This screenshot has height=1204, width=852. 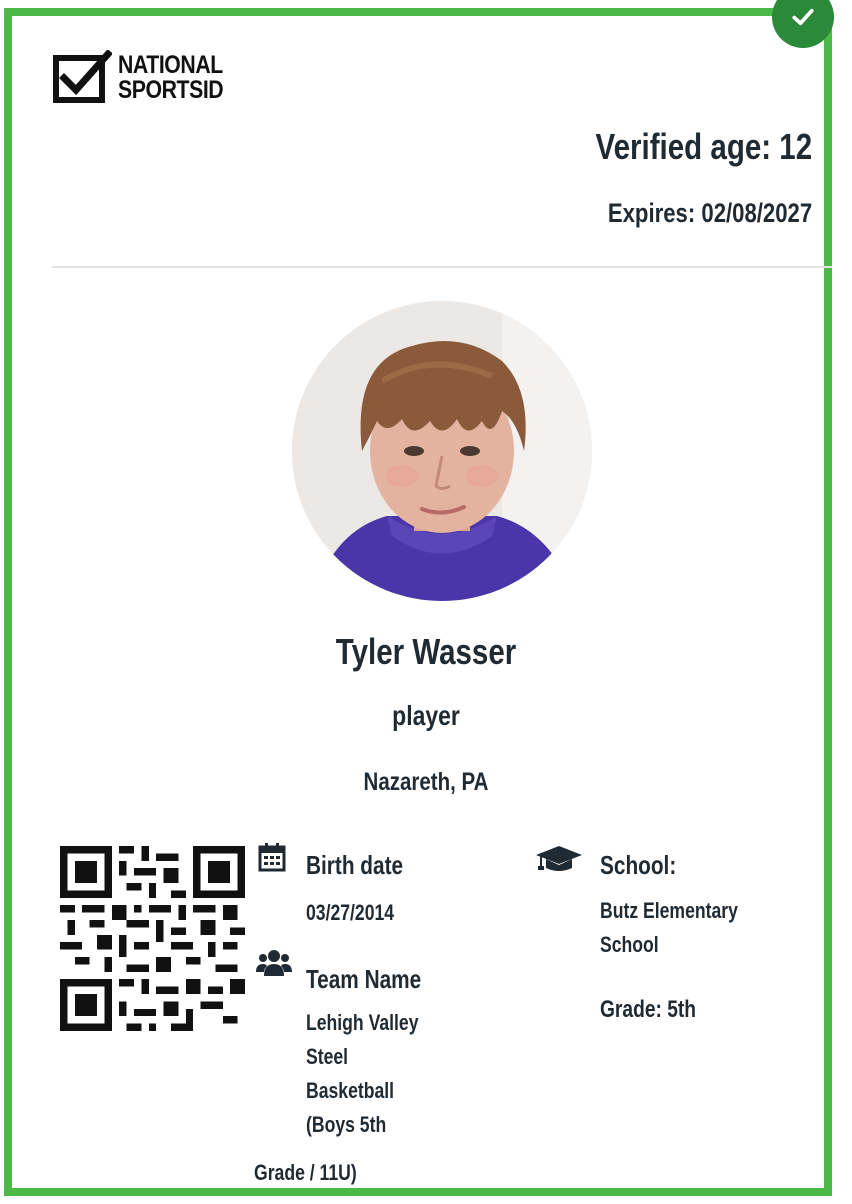 What do you see at coordinates (709, 213) in the screenshot?
I see `expiration-date: Expires: 02/08/2027` at bounding box center [709, 213].